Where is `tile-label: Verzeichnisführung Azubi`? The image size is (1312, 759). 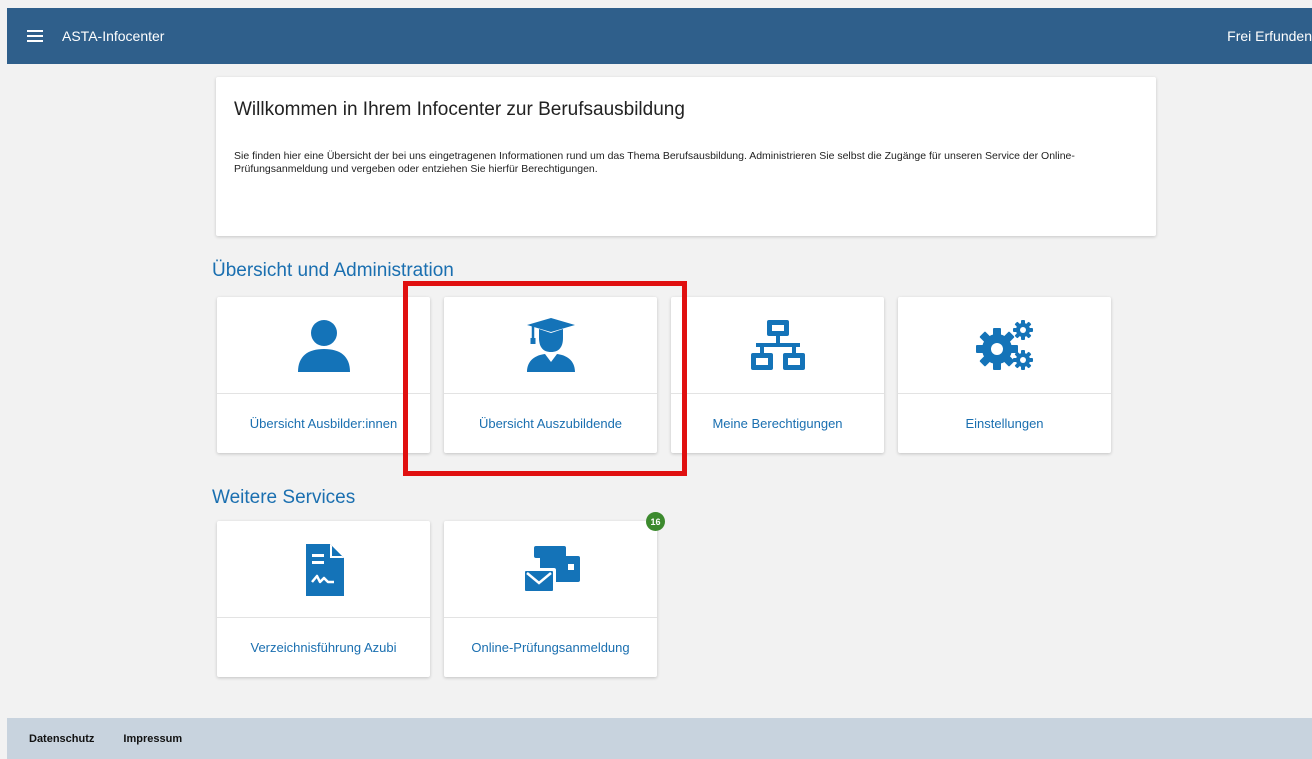
tile-label: Verzeichnisführung Azubi is located at coordinates (323, 647).